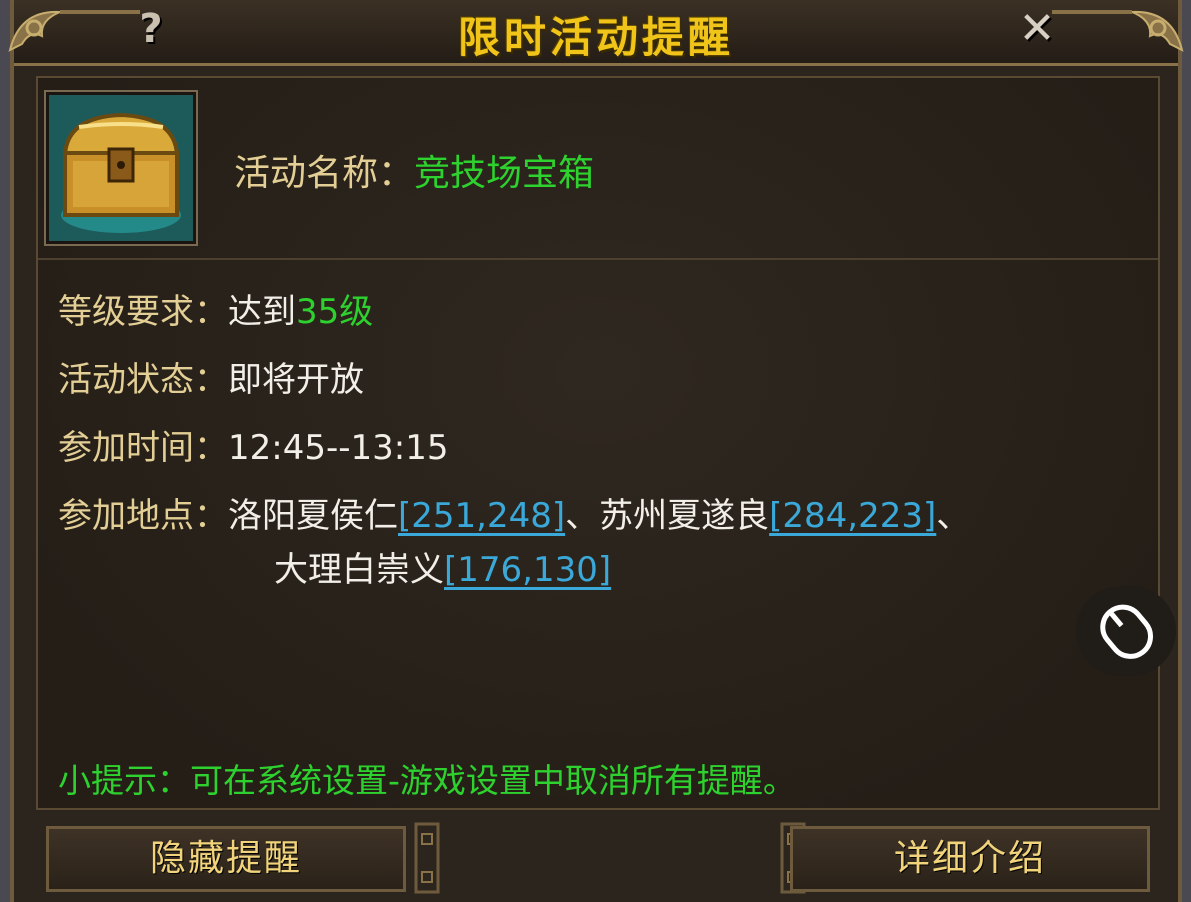  I want to click on footer-ornament-left, so click(427, 858).